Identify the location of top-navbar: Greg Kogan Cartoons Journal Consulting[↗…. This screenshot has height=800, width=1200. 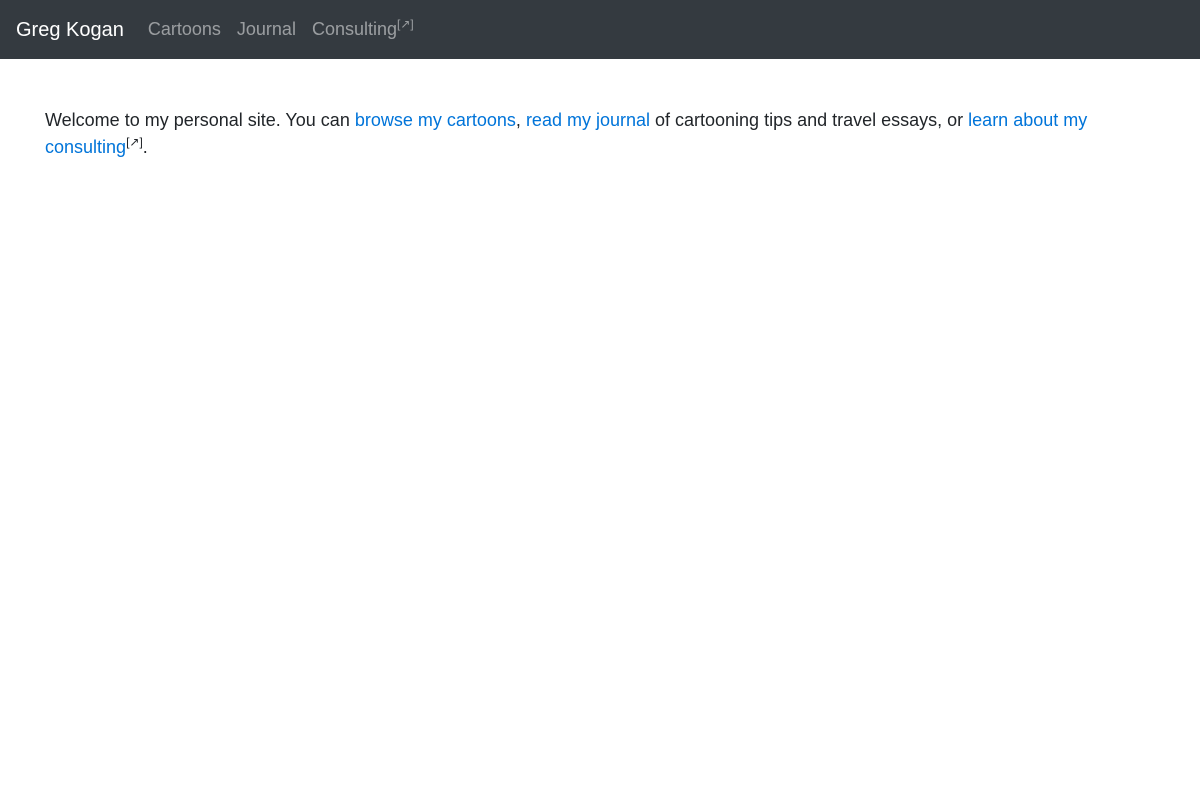
(600, 29).